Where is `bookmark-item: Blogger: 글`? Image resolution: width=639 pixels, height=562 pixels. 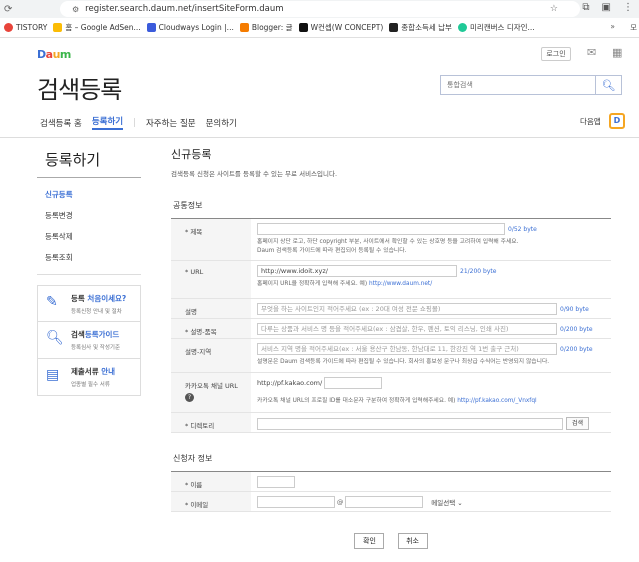 bookmark-item: Blogger: 글 is located at coordinates (266, 27).